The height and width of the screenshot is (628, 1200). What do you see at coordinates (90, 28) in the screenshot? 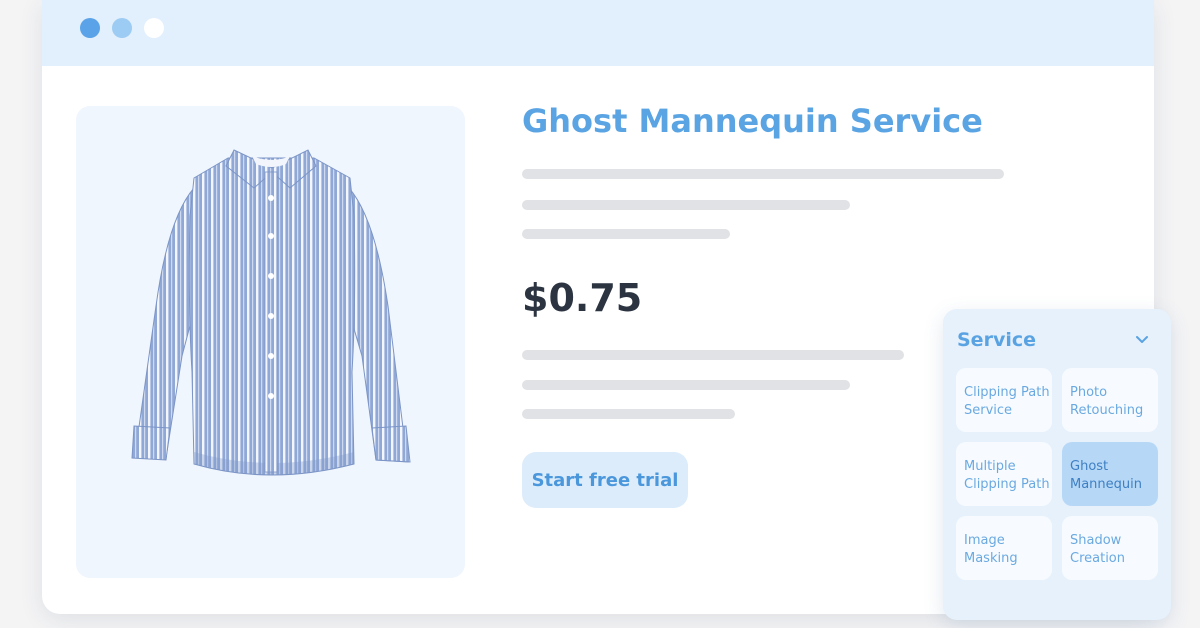
I see `window-close-dot` at bounding box center [90, 28].